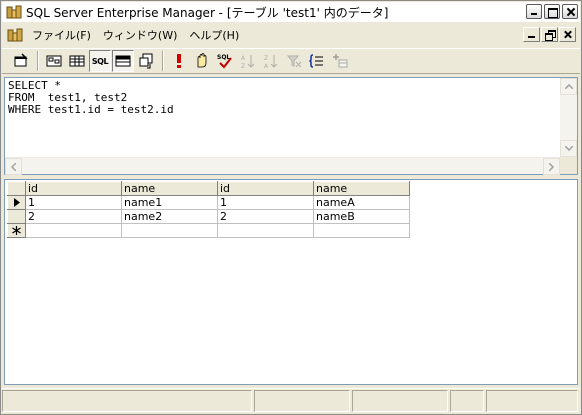 The width and height of the screenshot is (582, 415). I want to click on scroll-right-button, so click(551, 166).